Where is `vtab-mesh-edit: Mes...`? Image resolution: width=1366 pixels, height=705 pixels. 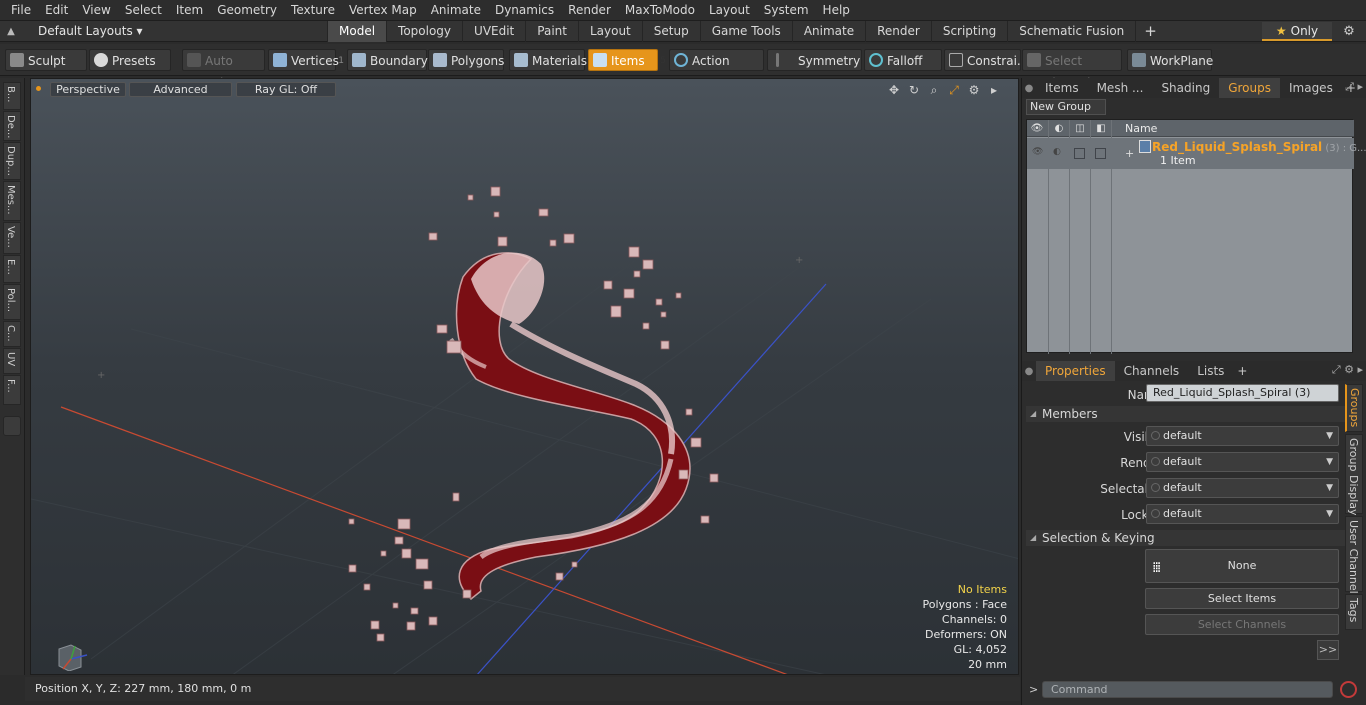 vtab-mesh-edit: Mes... is located at coordinates (12, 201).